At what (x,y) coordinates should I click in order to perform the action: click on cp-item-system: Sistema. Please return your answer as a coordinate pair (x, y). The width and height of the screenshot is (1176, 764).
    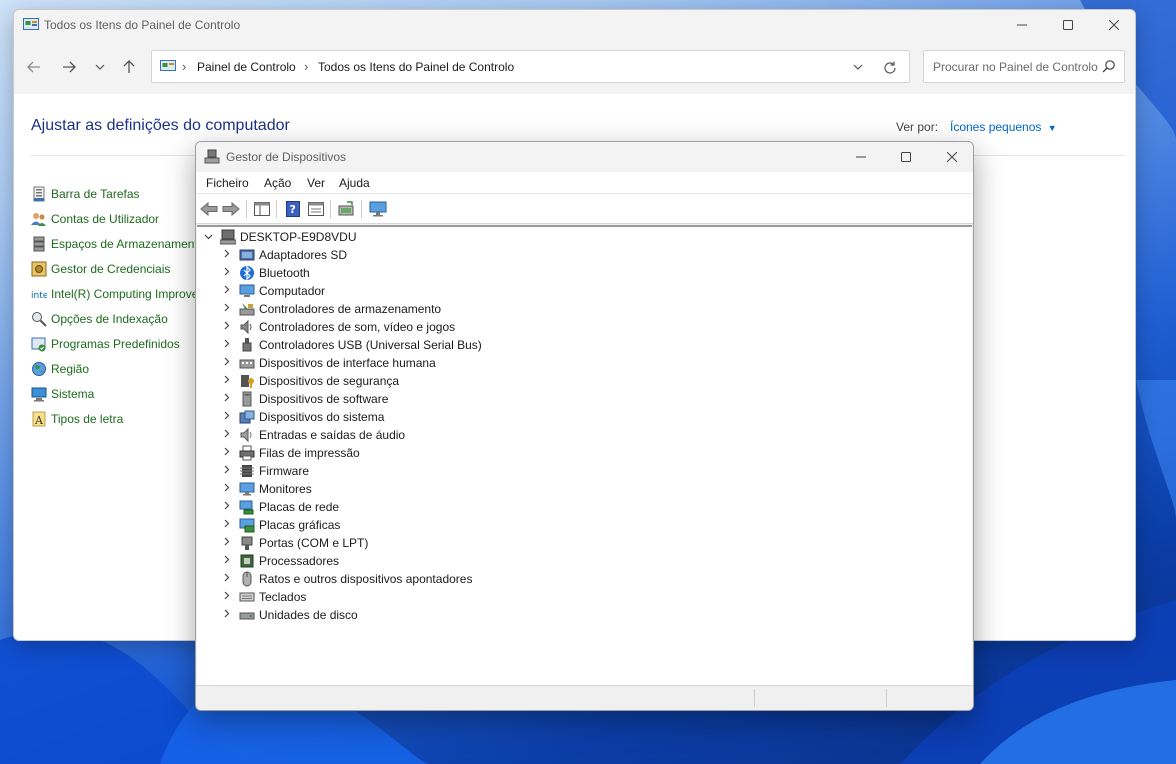
    Looking at the image, I should click on (62, 394).